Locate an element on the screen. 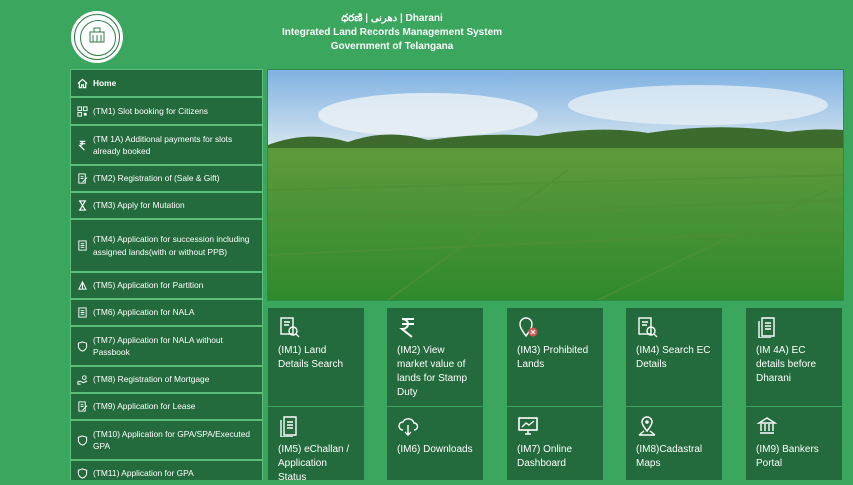 This screenshot has width=853, height=485. tile-im6-downloads: (IM6) Downloads is located at coordinates (435, 443).